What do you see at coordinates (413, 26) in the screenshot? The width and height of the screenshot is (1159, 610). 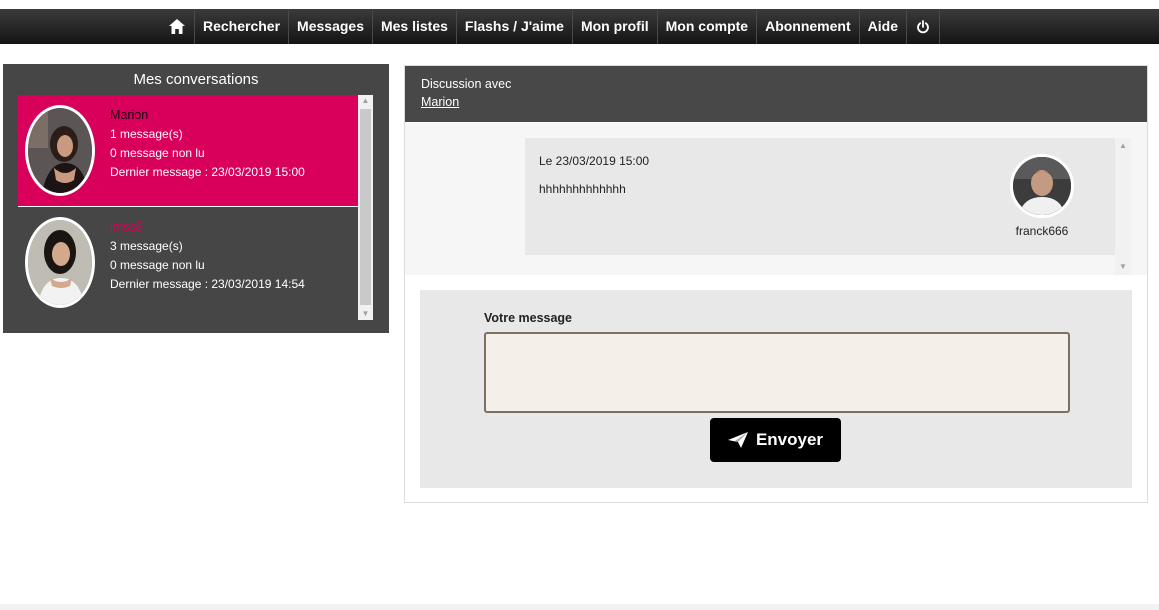 I see `nav-mes-listes: Mes listes` at bounding box center [413, 26].